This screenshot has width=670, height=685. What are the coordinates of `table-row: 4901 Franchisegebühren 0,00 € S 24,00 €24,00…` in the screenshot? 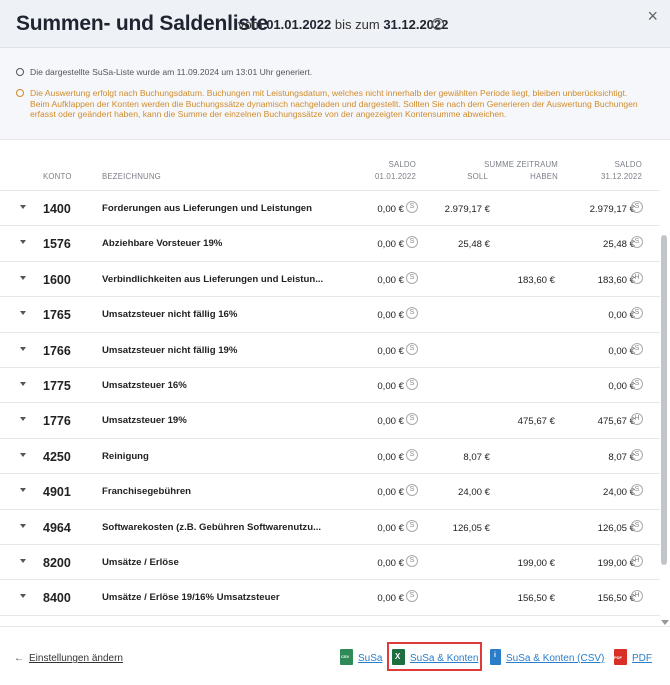 It's located at (330, 492).